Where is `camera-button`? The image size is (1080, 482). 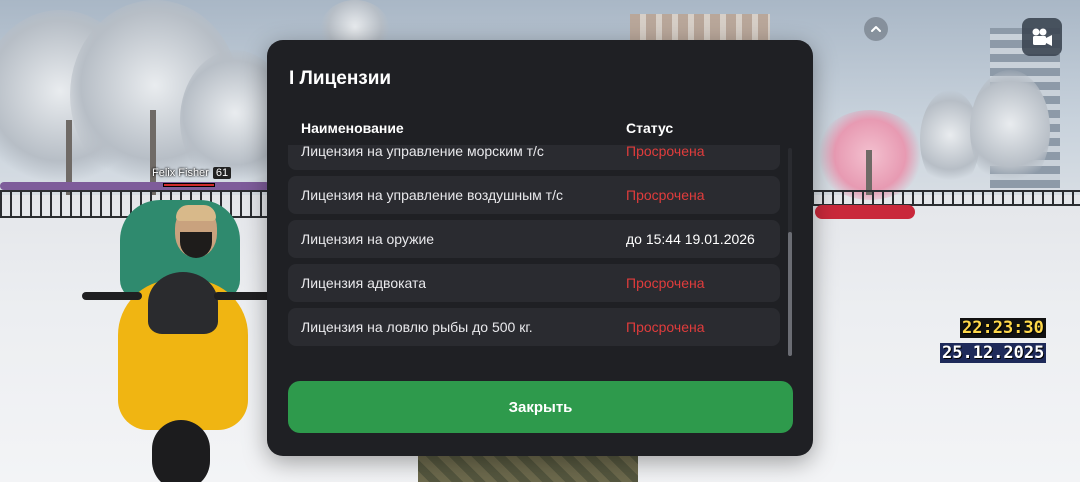 camera-button is located at coordinates (1042, 37).